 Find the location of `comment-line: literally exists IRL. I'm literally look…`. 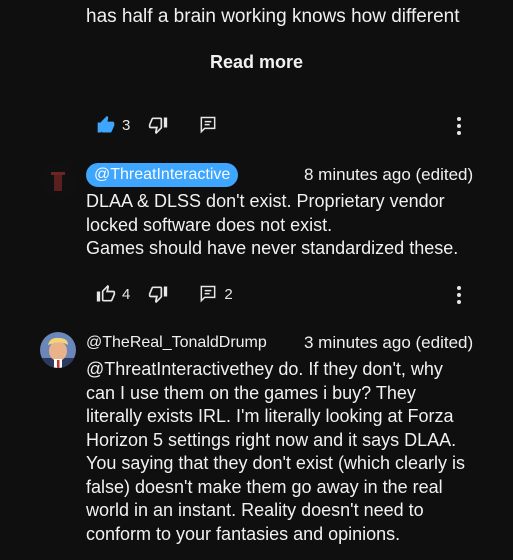

comment-line: literally exists IRL. I'm literally look… is located at coordinates (270, 416).